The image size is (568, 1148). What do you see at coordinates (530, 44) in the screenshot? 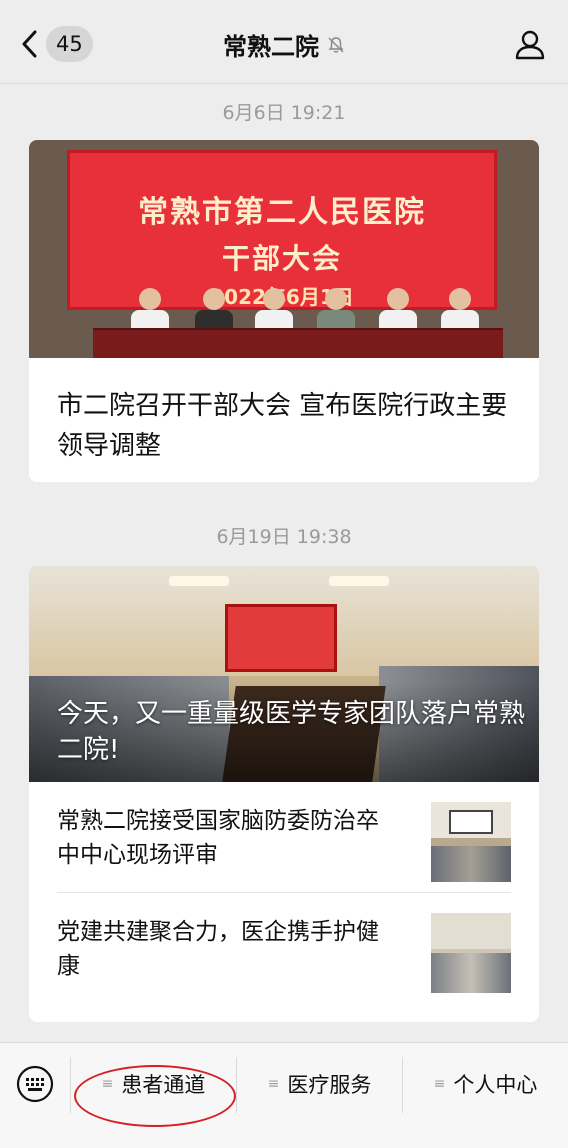
I see `person-icon` at bounding box center [530, 44].